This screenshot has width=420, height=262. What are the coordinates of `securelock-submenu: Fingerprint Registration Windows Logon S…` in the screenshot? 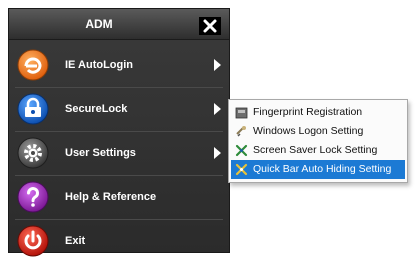 It's located at (318, 141).